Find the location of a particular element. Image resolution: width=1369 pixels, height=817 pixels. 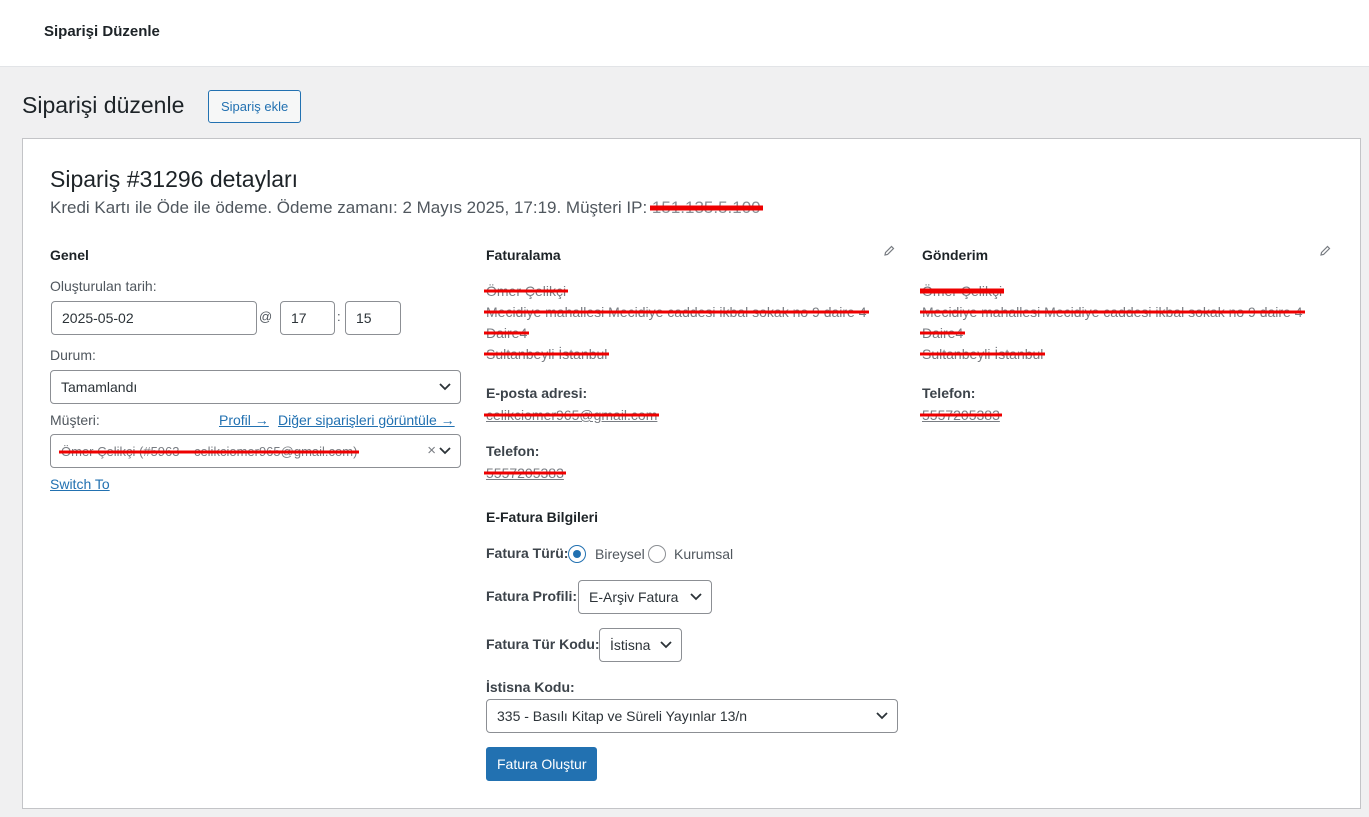

switch-to-link: Switch To is located at coordinates (80, 484).